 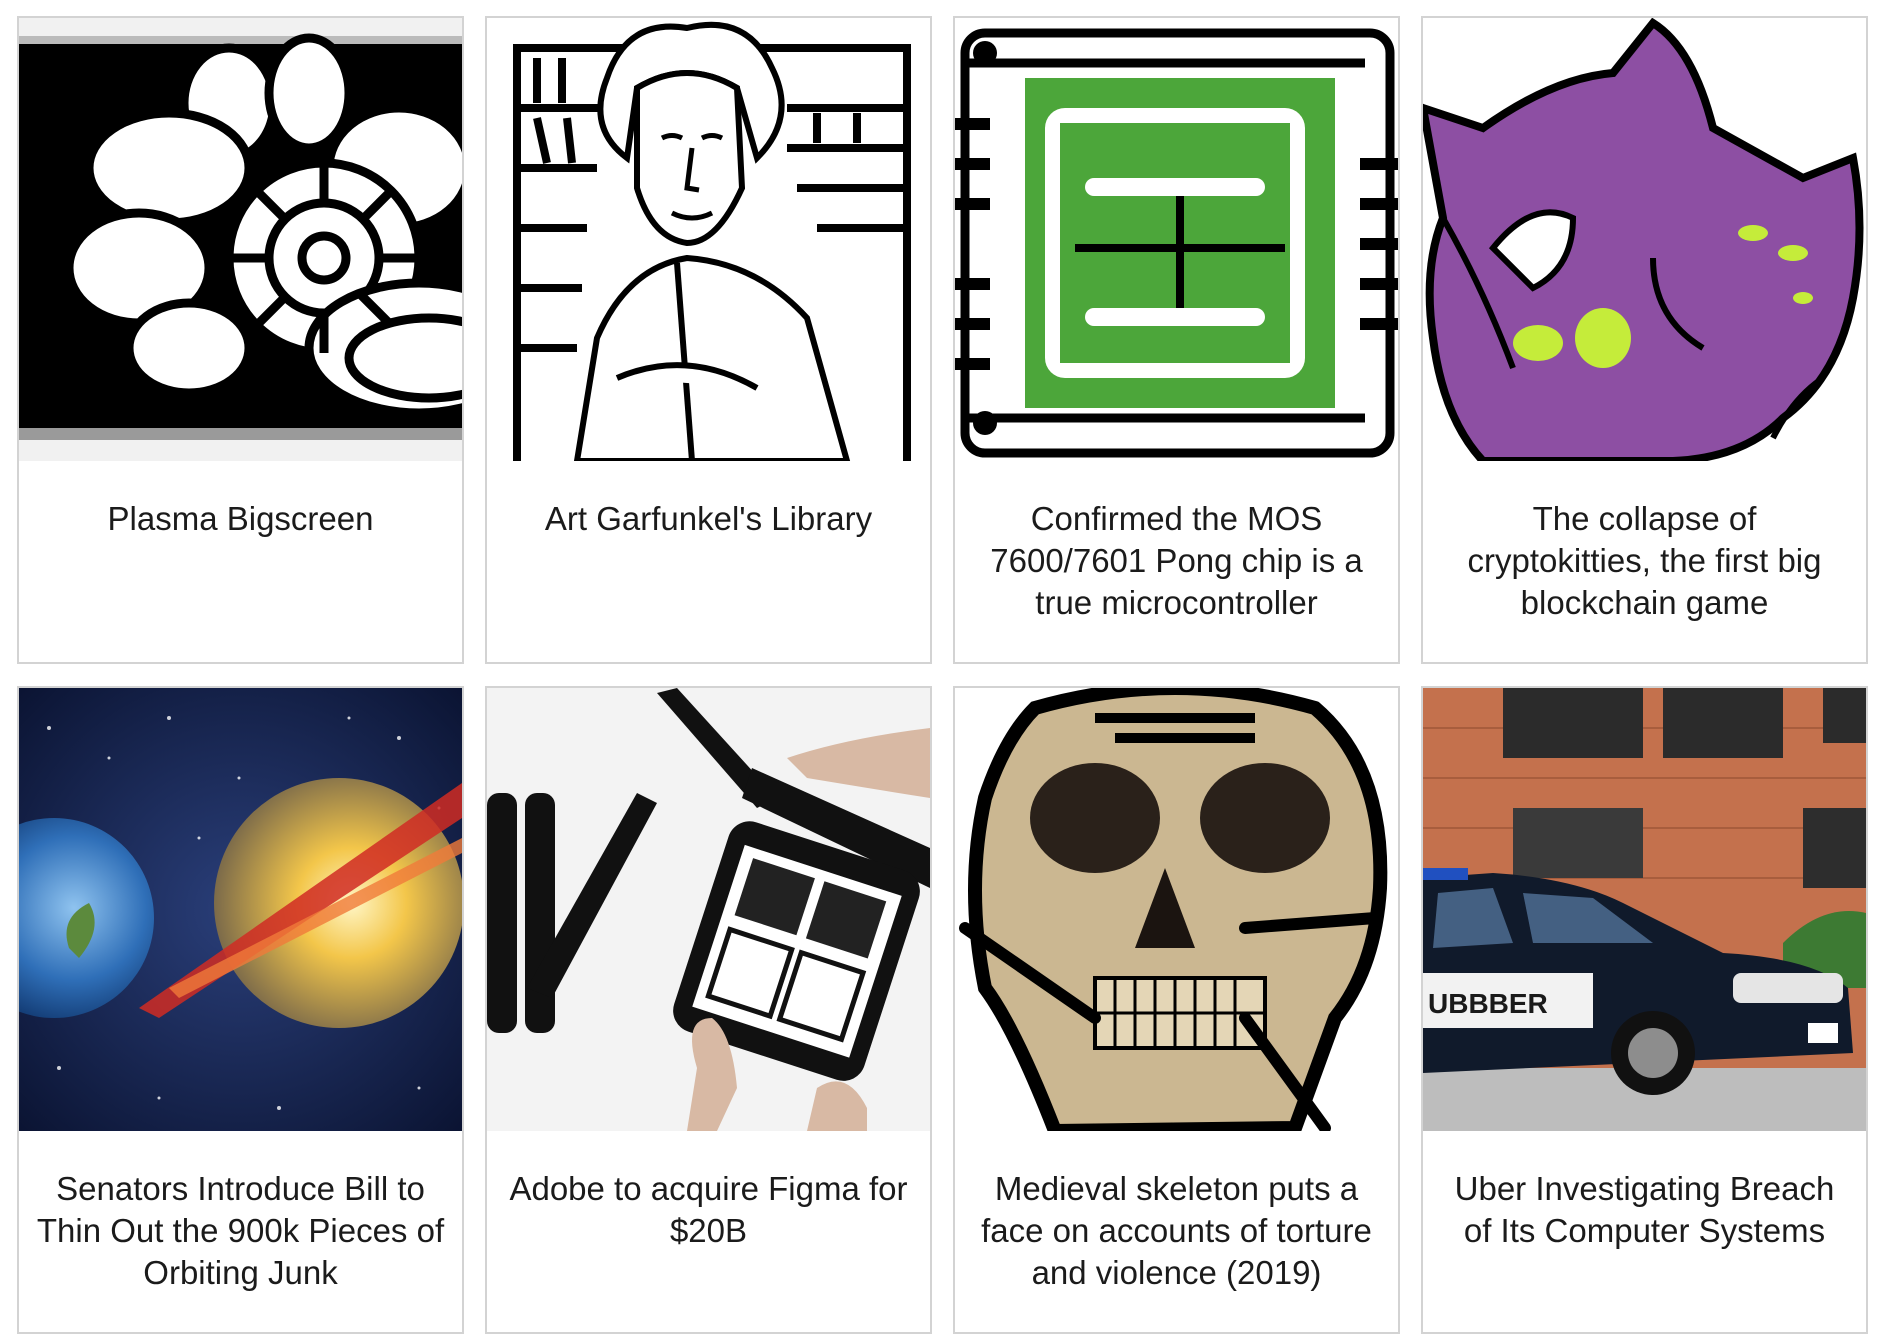 What do you see at coordinates (708, 1210) in the screenshot?
I see `card-title: Adobe to acquire Figma for $20B` at bounding box center [708, 1210].